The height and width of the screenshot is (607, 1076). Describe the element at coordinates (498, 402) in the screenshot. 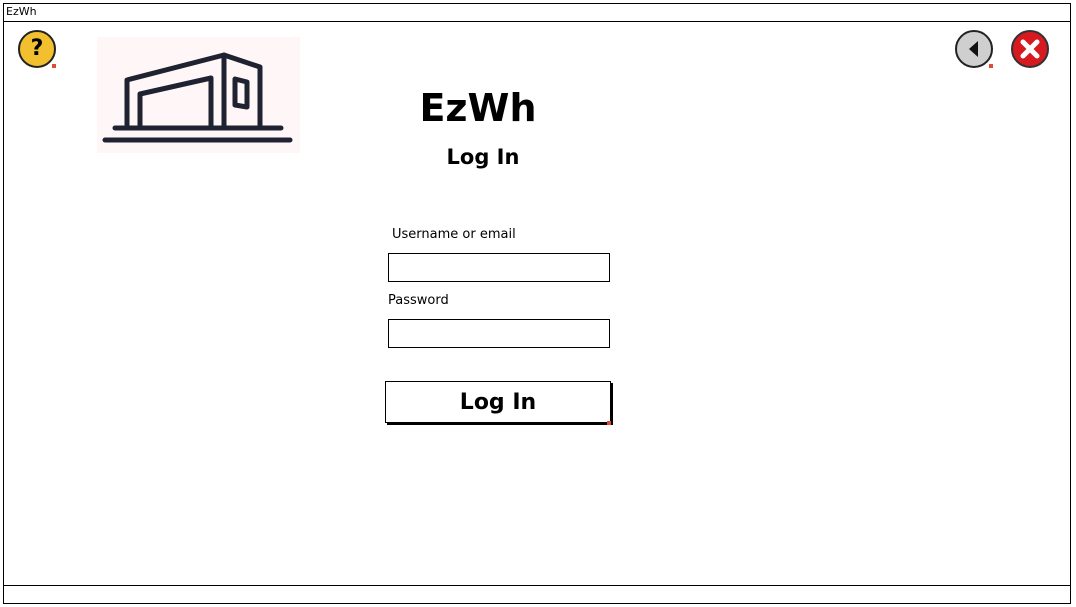

I see `login-button: Log In` at that location.